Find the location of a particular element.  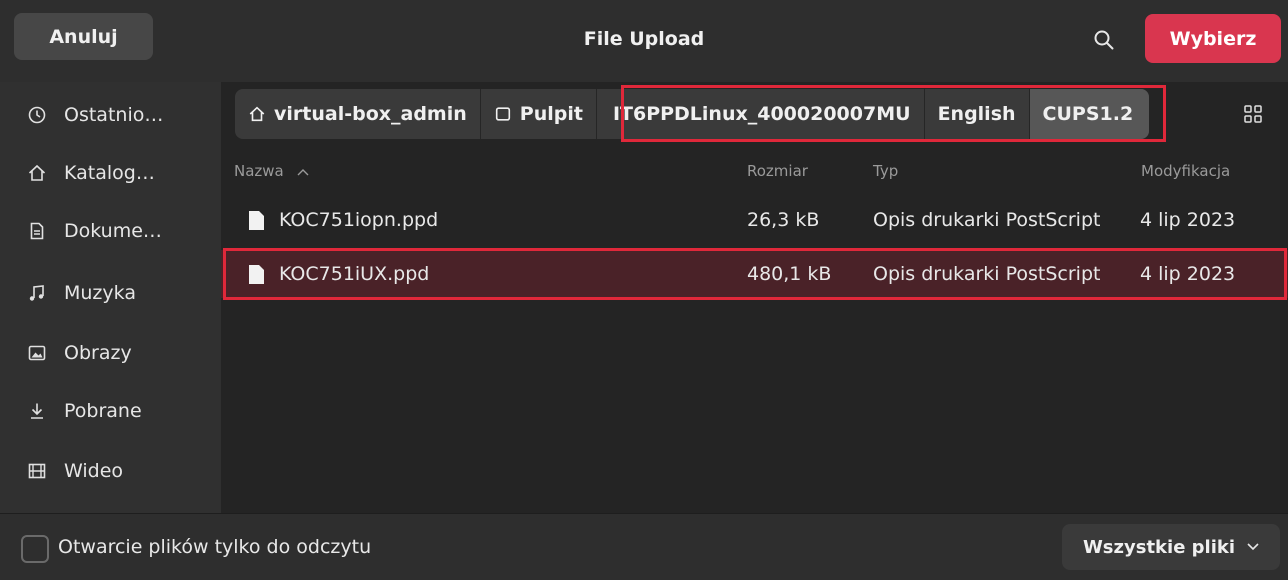

sort-ascending-icon is located at coordinates (303, 171).